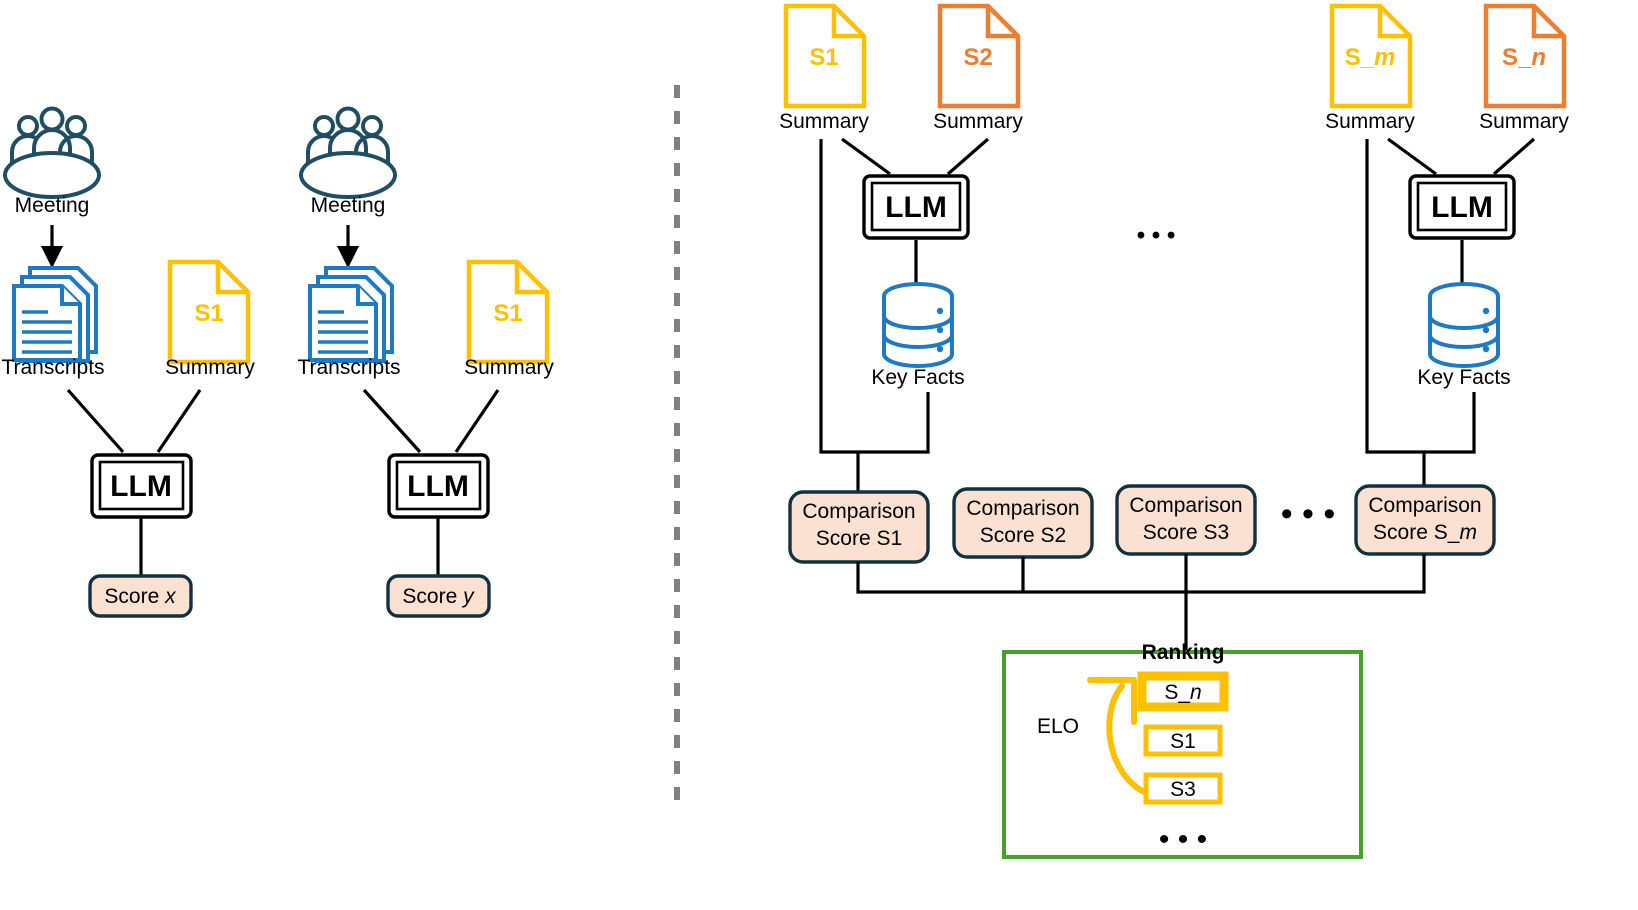 This screenshot has width=1638, height=910. I want to click on ranking-ellipsis: • • •, so click(1183, 839).